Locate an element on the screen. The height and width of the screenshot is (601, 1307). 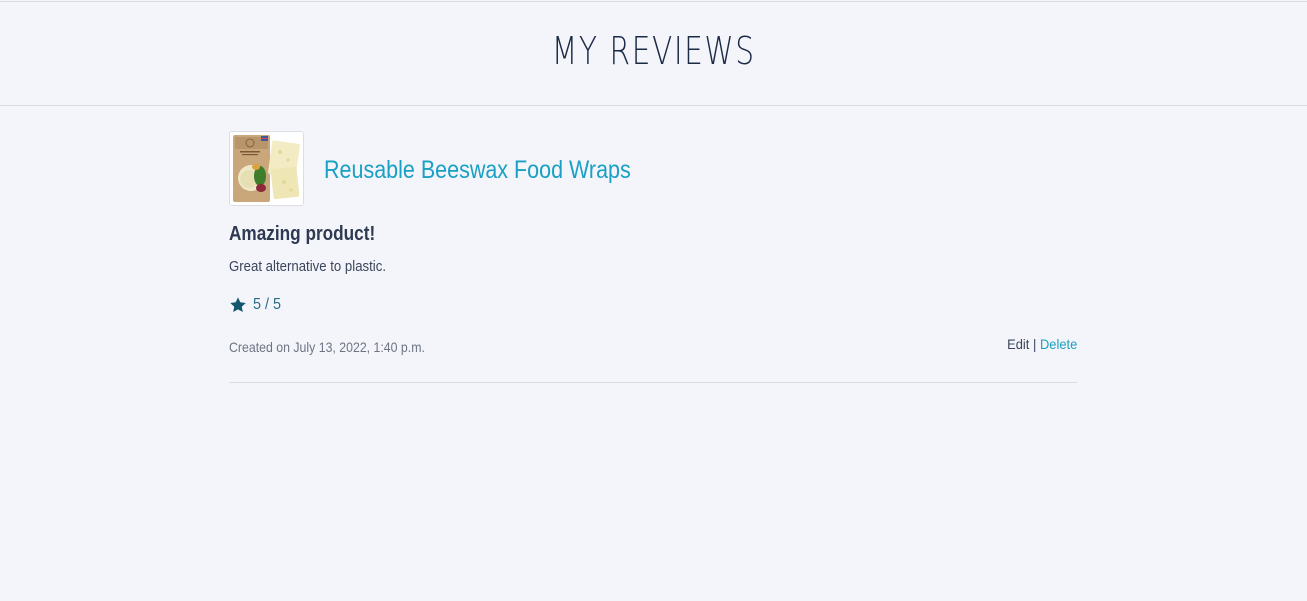
review-body: Great alternative to plastic. is located at coordinates (308, 266).